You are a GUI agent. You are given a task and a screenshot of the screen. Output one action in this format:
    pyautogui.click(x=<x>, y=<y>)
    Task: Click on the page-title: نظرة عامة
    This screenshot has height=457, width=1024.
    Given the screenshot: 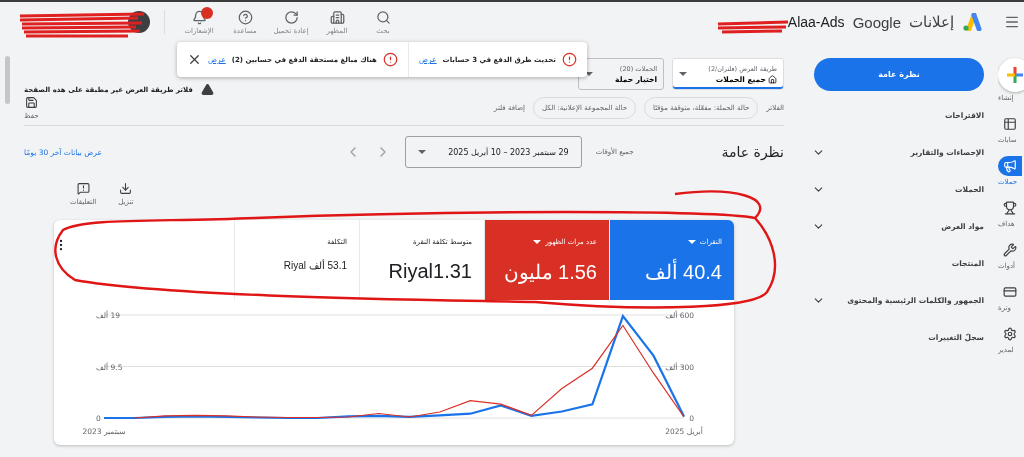 What is the action you would take?
    pyautogui.click(x=752, y=152)
    